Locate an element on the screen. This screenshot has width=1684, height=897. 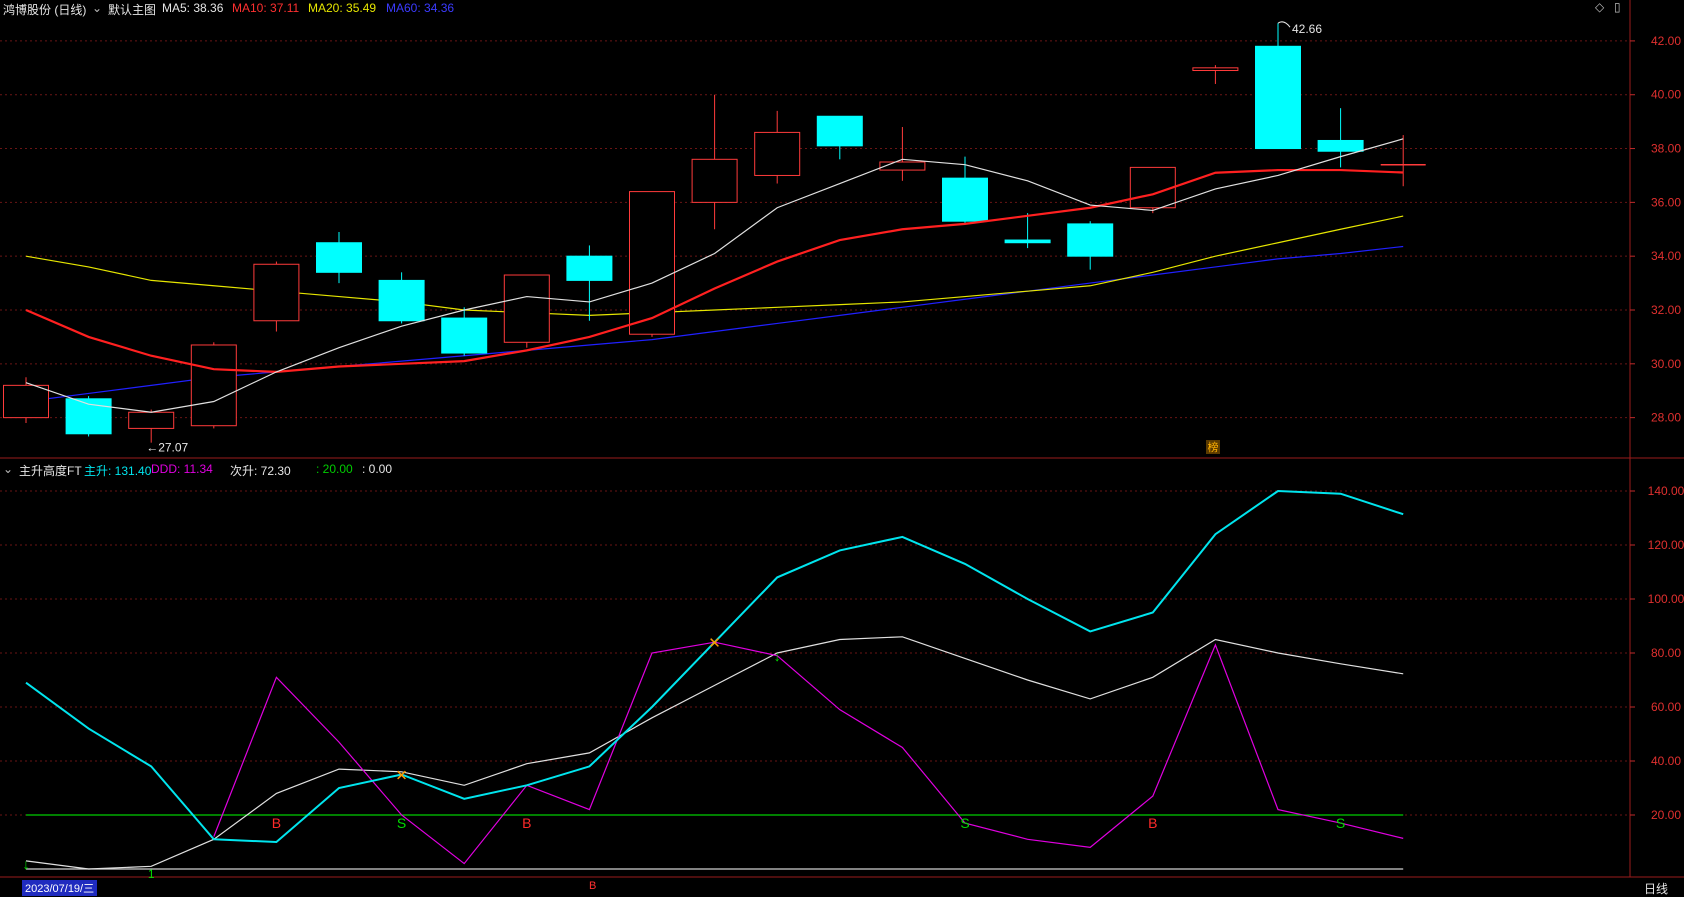
cursor-date: 2023/07/19/三 is located at coordinates (60, 888).